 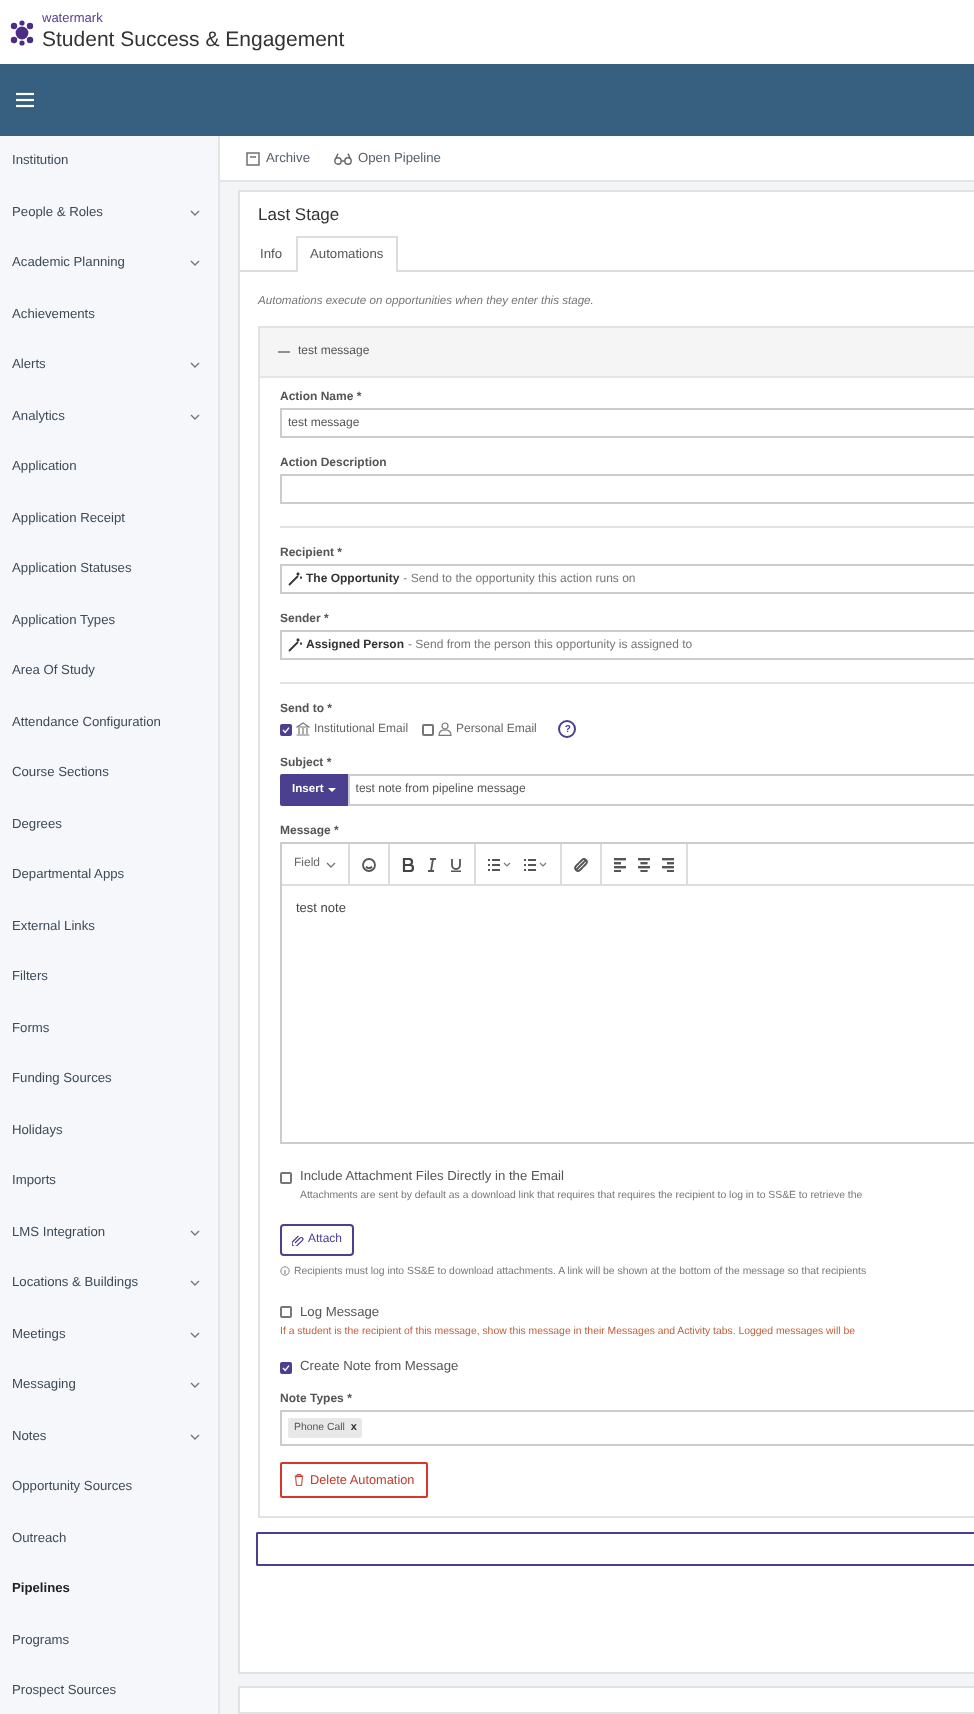 I want to click on align-right-icon, so click(x=668, y=864).